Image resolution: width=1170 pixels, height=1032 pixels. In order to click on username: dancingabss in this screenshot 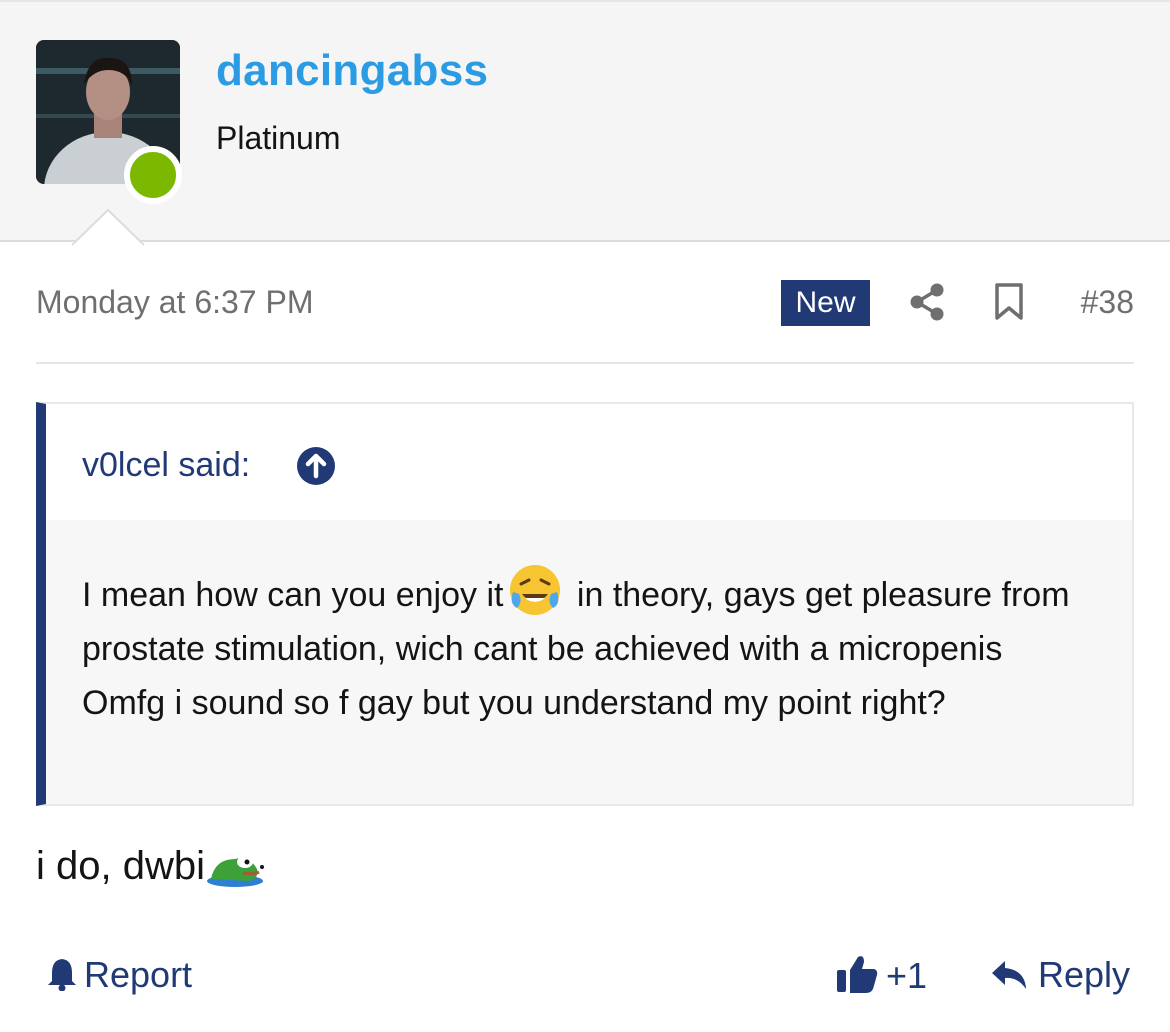, I will do `click(352, 71)`.